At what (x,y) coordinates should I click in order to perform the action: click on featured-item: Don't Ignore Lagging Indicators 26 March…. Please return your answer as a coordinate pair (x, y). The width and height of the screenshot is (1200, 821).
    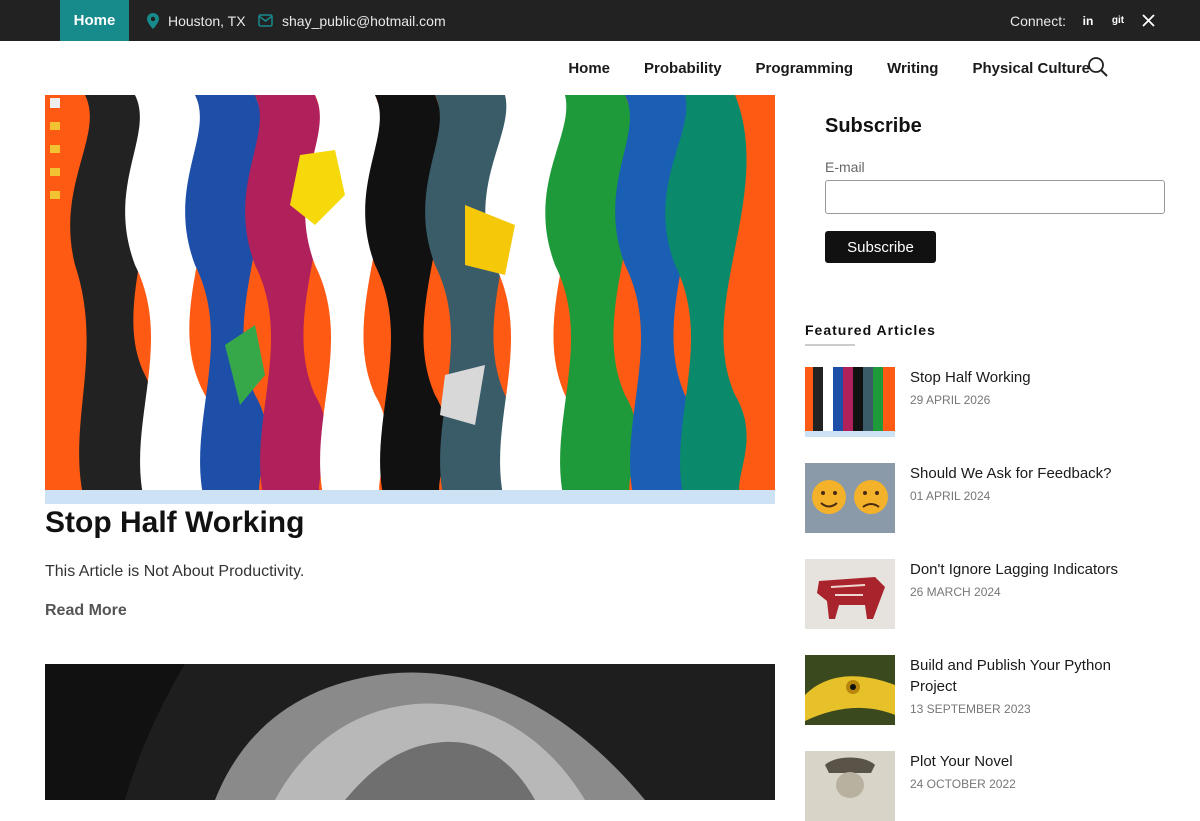
    Looking at the image, I should click on (985, 594).